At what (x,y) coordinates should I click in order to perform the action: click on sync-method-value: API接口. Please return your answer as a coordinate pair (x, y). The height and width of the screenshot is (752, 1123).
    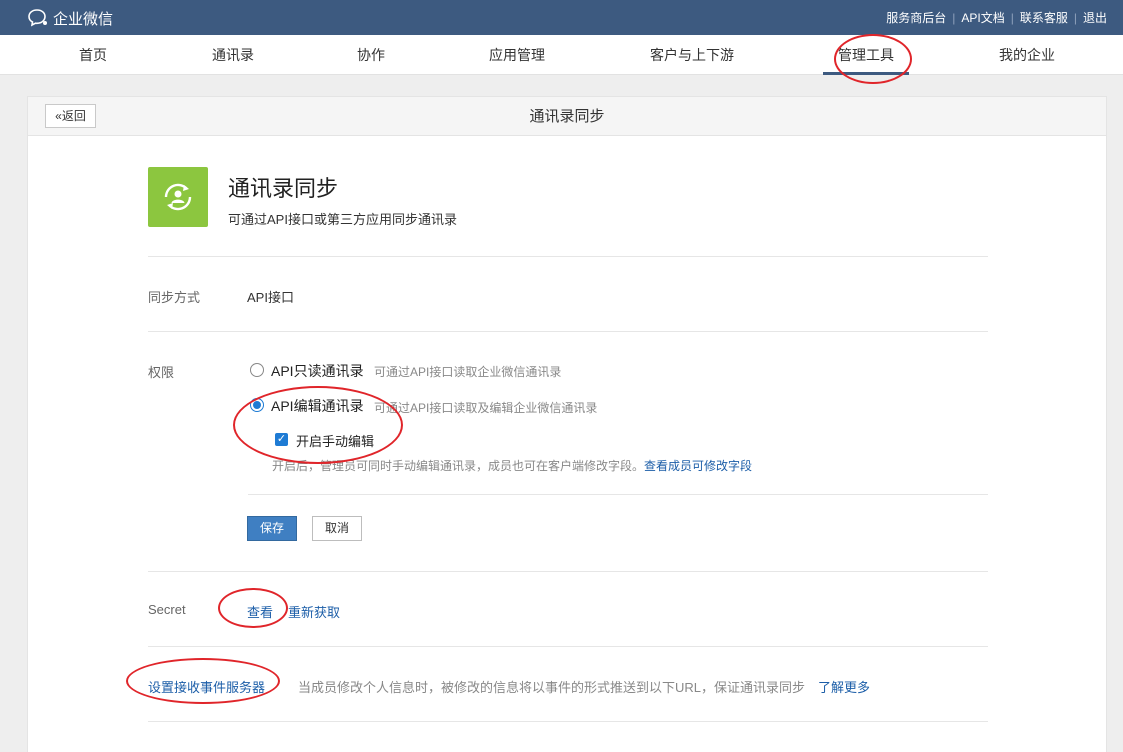
    Looking at the image, I should click on (270, 297).